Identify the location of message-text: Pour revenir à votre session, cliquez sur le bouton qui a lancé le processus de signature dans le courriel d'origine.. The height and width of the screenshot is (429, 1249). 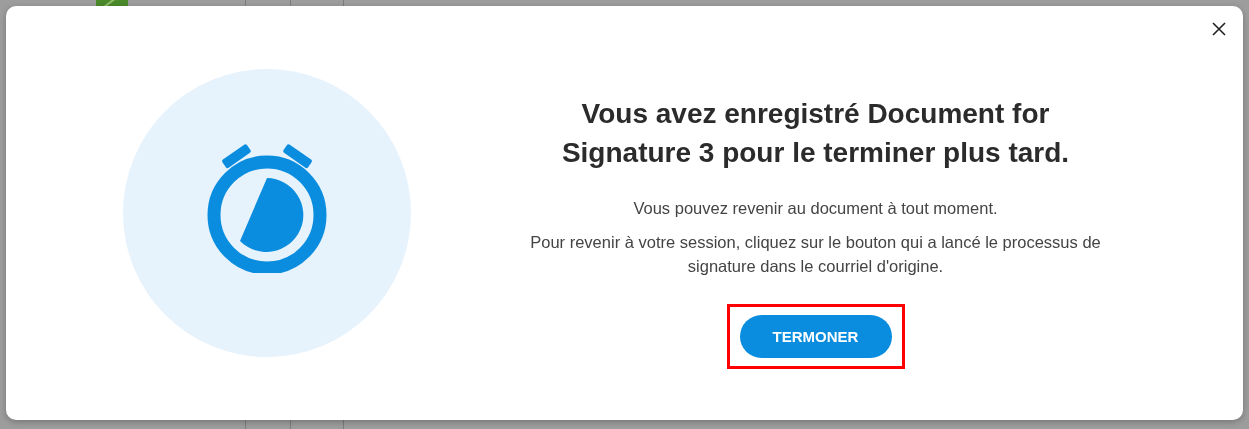
(815, 254).